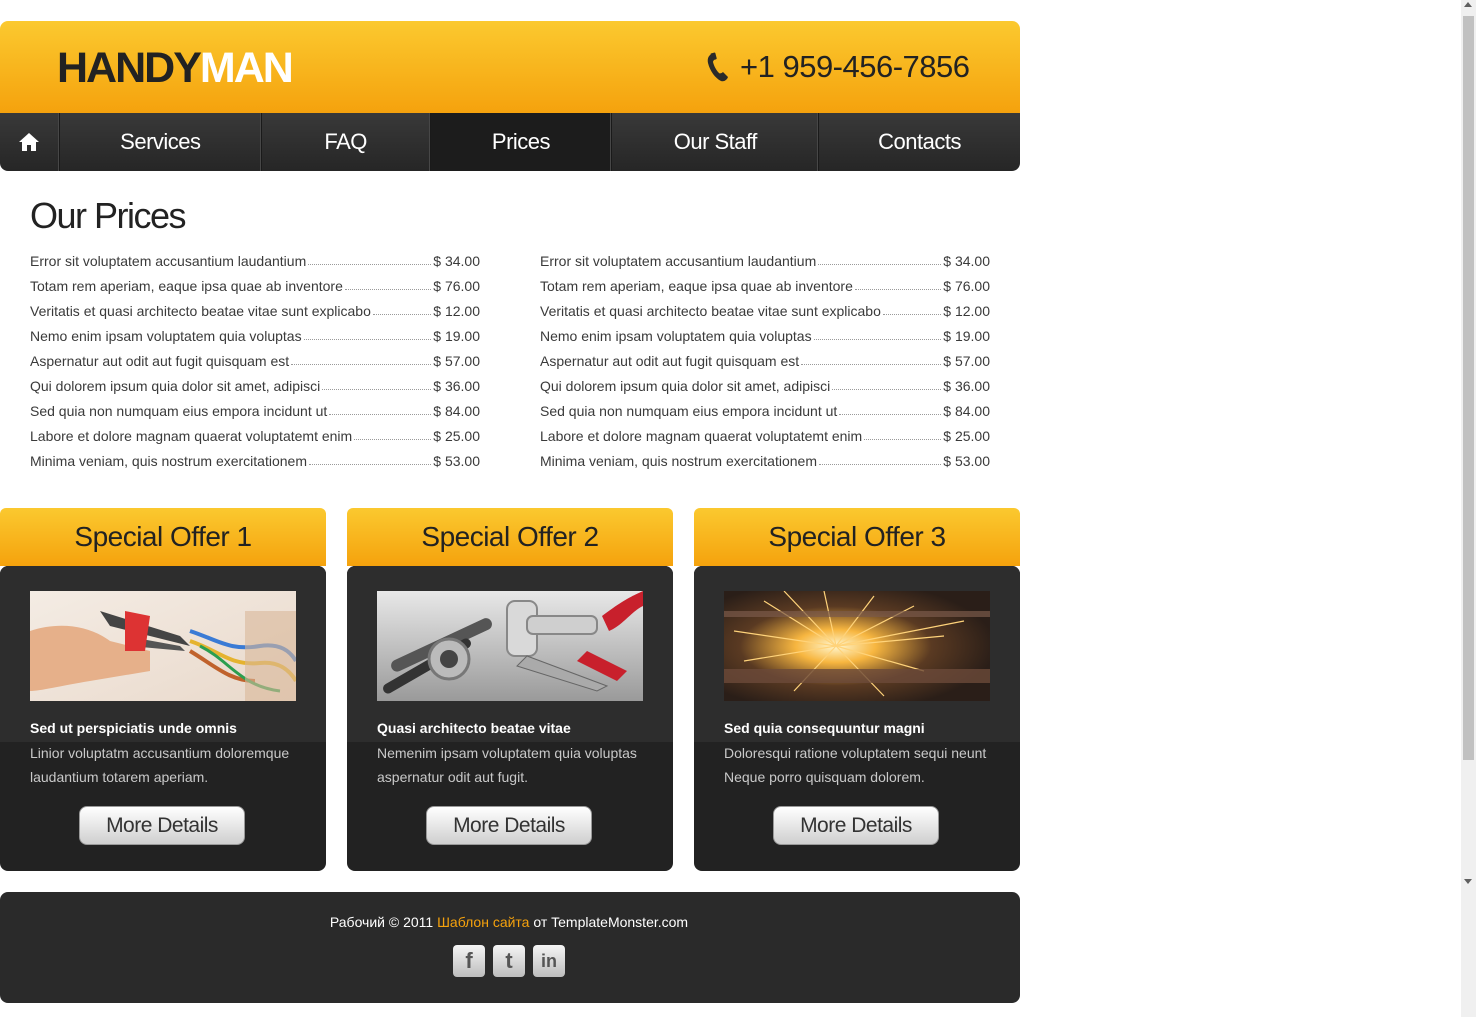 The image size is (1476, 1017). What do you see at coordinates (855, 66) in the screenshot?
I see `phone-number: +1 959-456-7856` at bounding box center [855, 66].